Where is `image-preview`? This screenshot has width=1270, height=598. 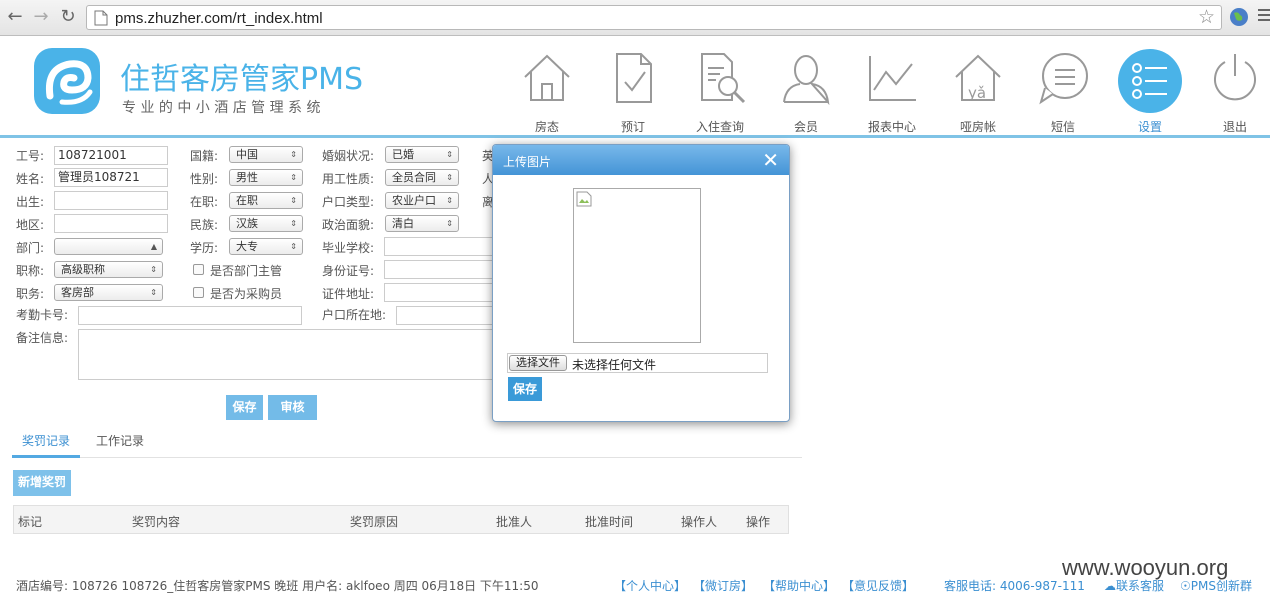
image-preview is located at coordinates (637, 265).